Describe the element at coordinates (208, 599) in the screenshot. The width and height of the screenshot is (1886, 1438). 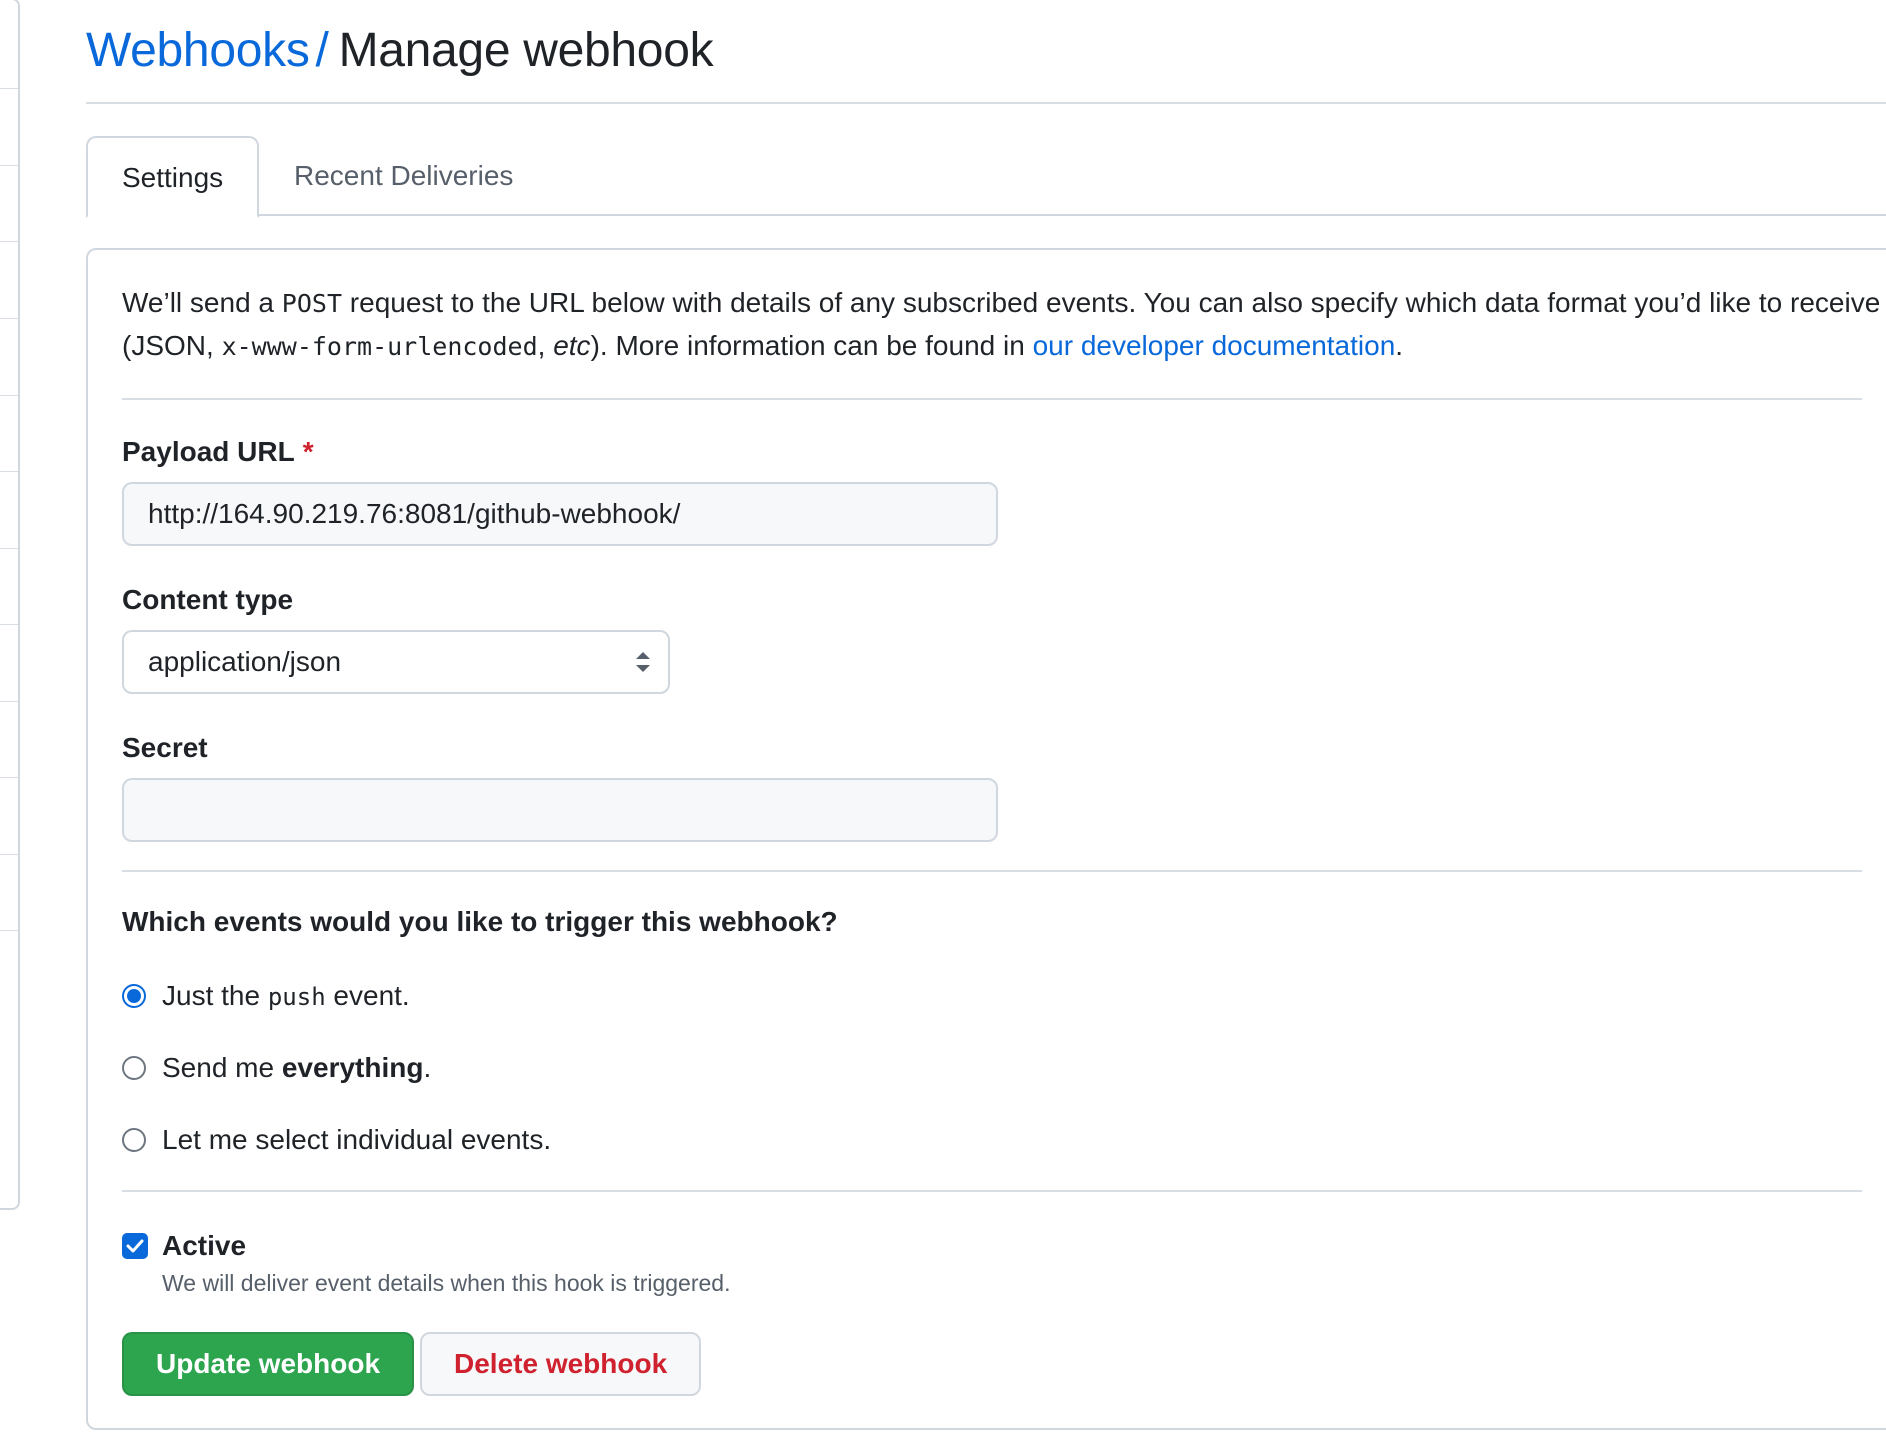
I see `content-type-label: Content type` at that location.